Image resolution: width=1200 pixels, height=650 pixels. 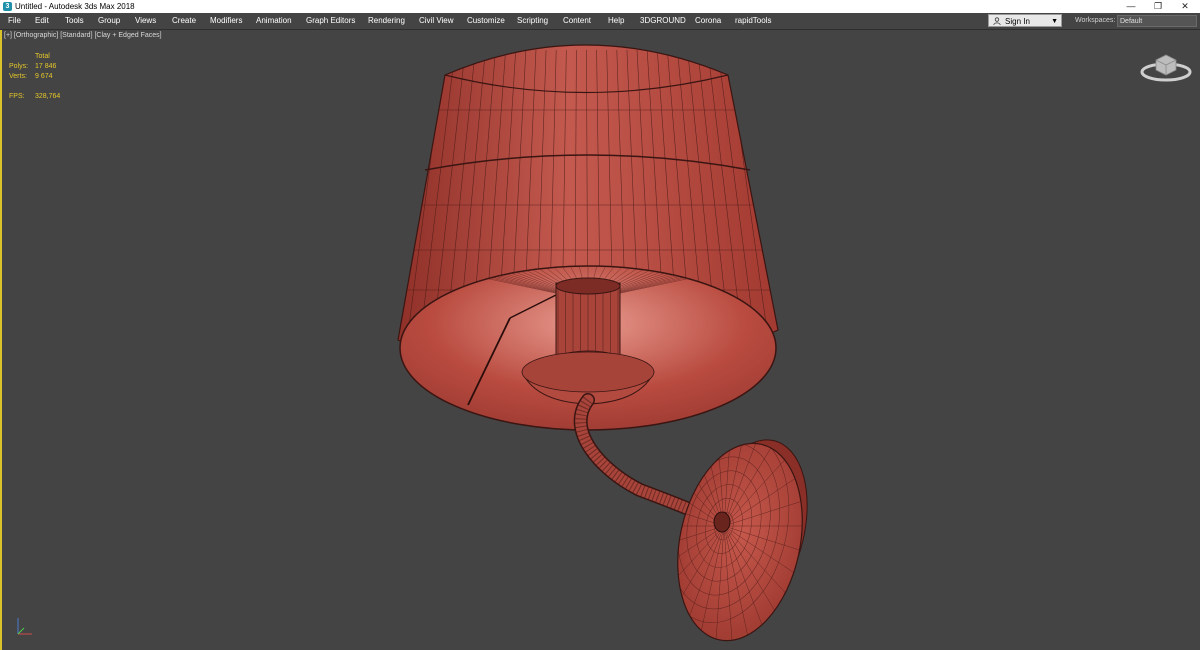 What do you see at coordinates (44, 76) in the screenshot?
I see `verts-value: 9 674` at bounding box center [44, 76].